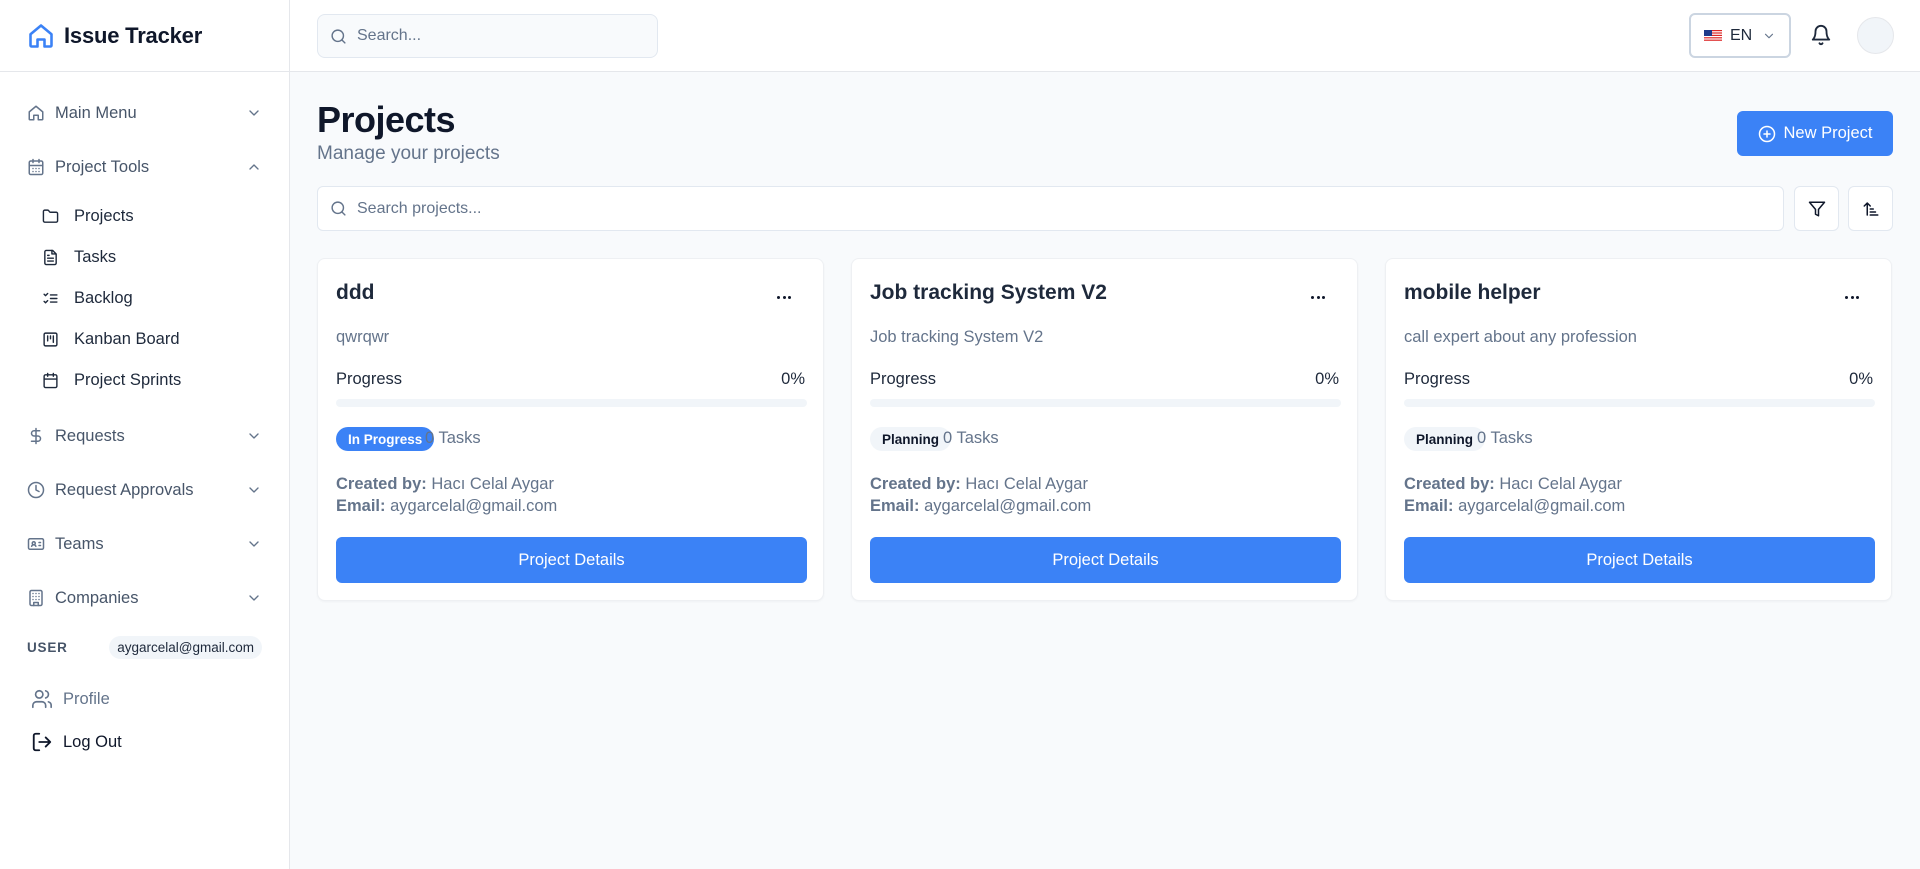 The width and height of the screenshot is (1920, 869). Describe the element at coordinates (363, 337) in the screenshot. I see `project-description: qwrqwr` at that location.